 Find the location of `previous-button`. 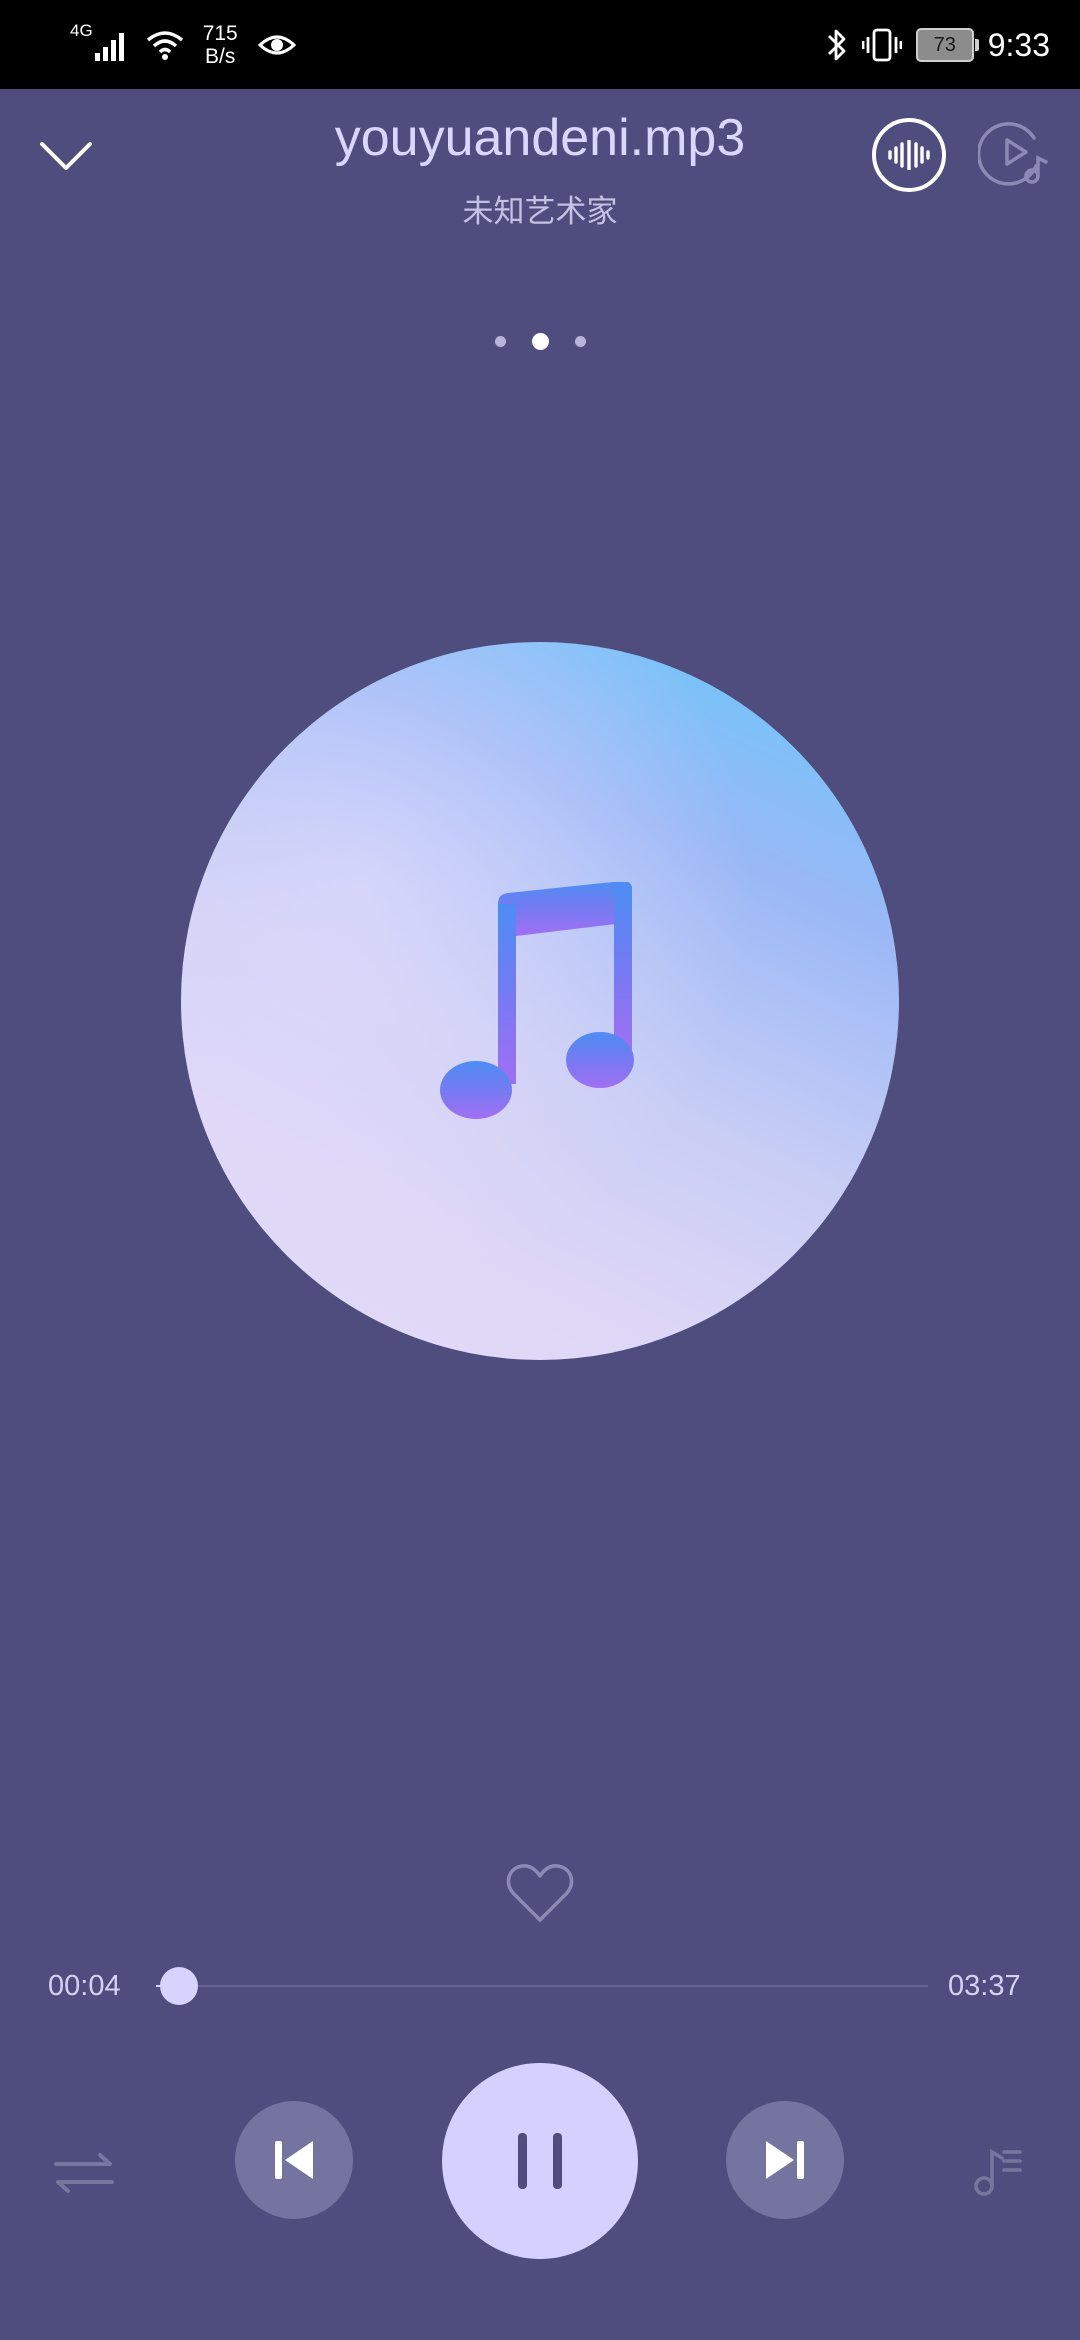

previous-button is located at coordinates (294, 2160).